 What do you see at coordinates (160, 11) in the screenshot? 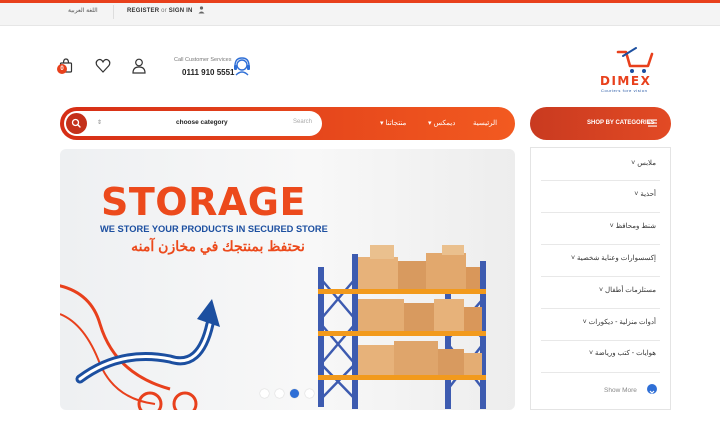
I see `auth-links: REGISTER or SIGN IN` at bounding box center [160, 11].